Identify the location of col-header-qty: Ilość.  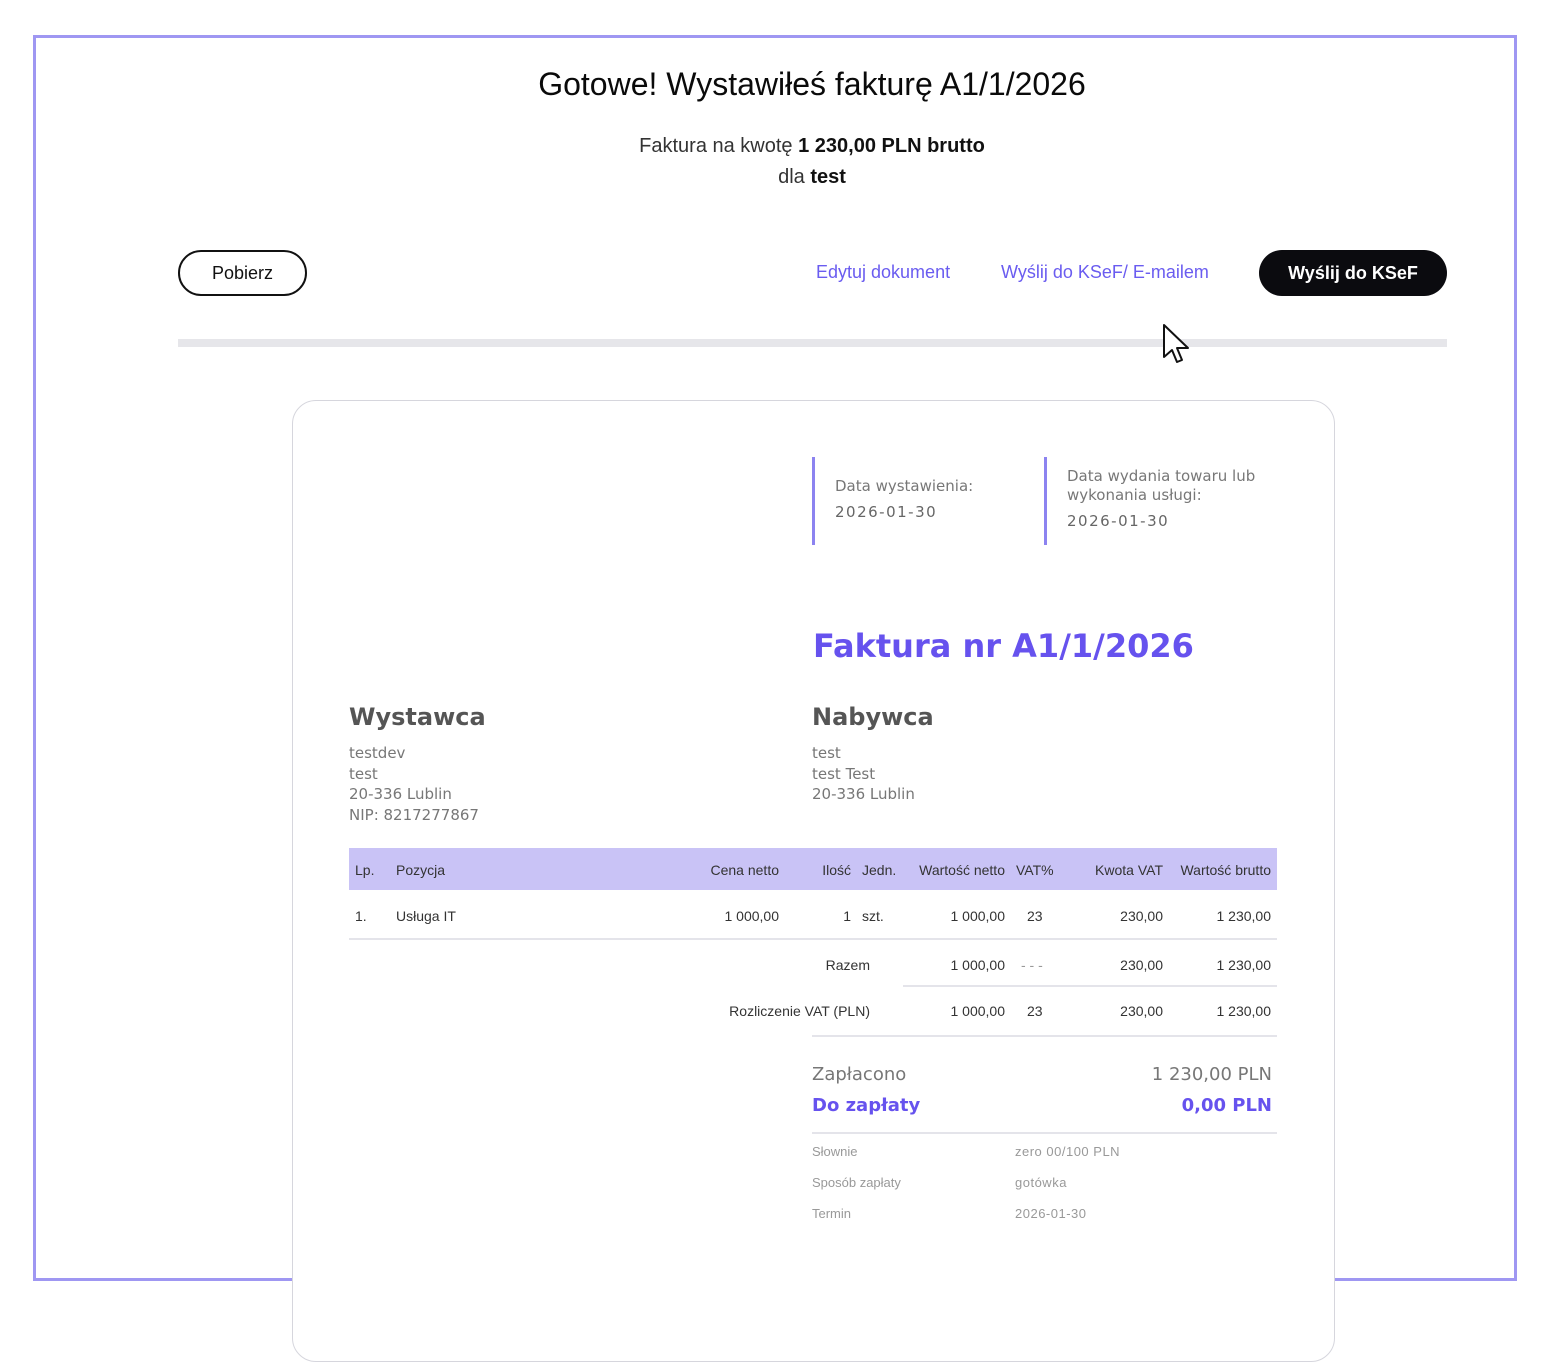
(836, 870).